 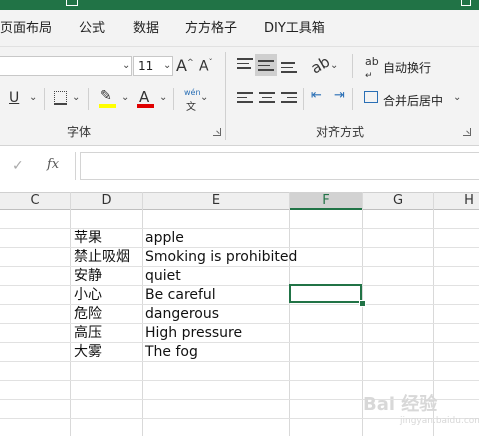 What do you see at coordinates (191, 107) in the screenshot?
I see `phonetic-guide-char: 文` at bounding box center [191, 107].